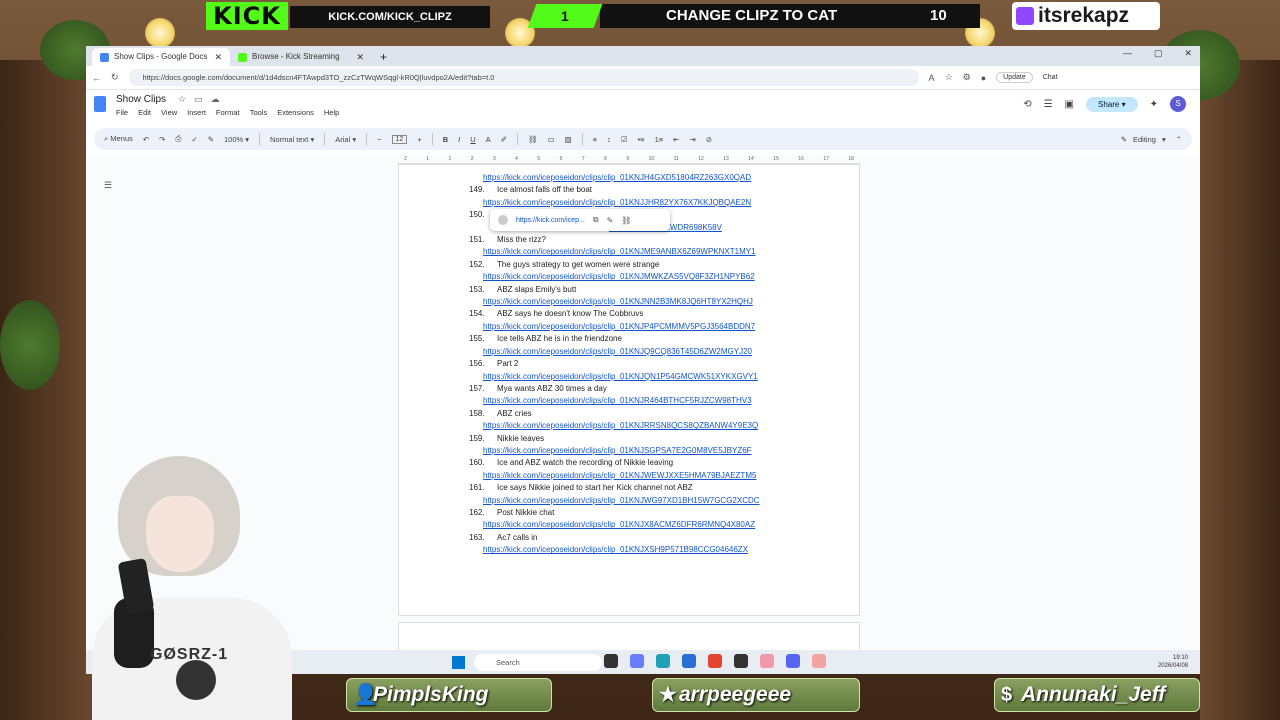  Describe the element at coordinates (161, 57) in the screenshot. I see `tab-show-clips: Show Clips - Google Docs ✕` at that location.